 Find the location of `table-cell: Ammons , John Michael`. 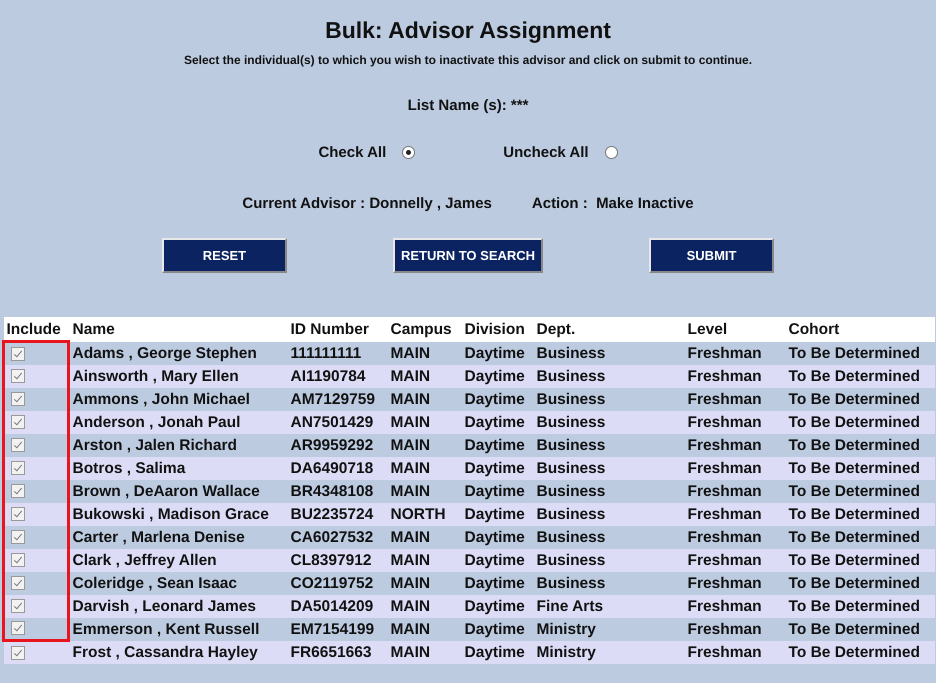

table-cell: Ammons , John Michael is located at coordinates (179, 399).